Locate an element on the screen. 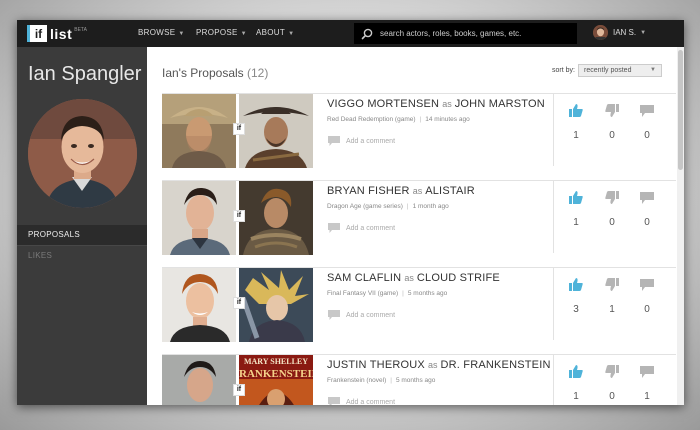 The image size is (700, 430). beta-badge: BETA is located at coordinates (80, 29).